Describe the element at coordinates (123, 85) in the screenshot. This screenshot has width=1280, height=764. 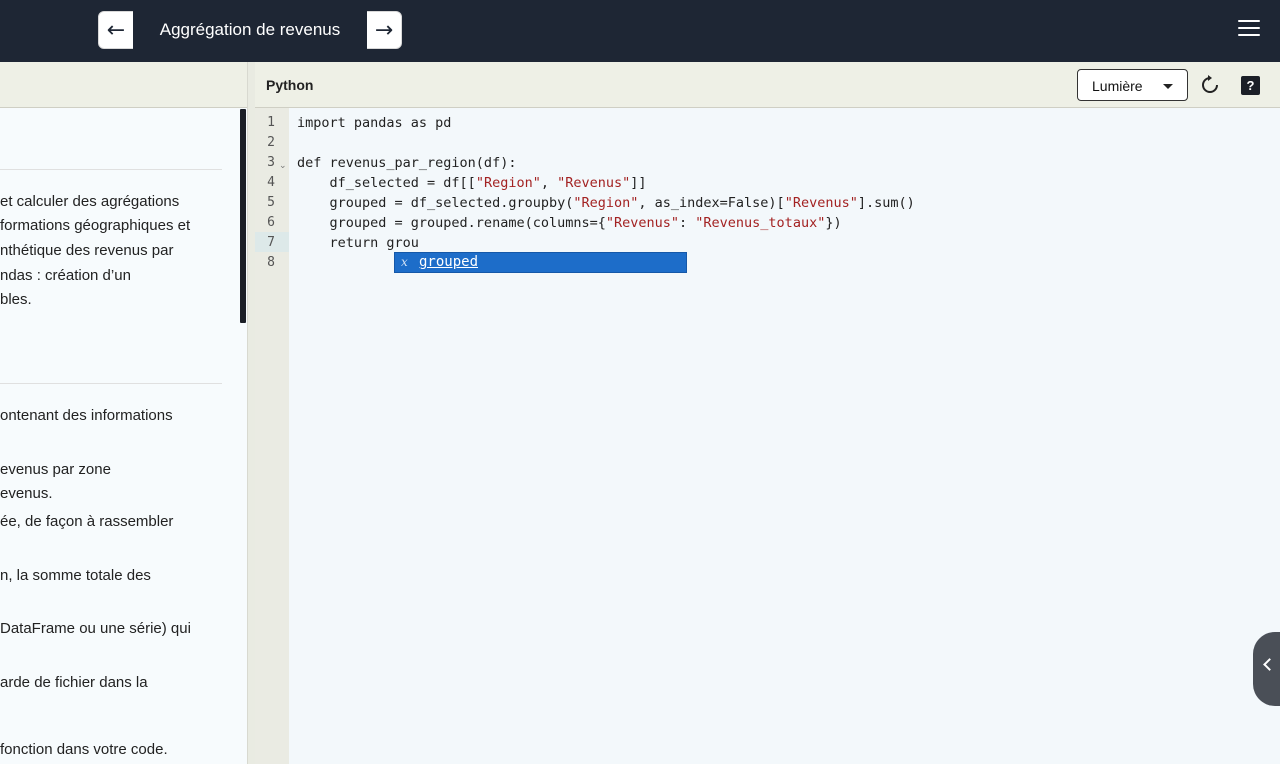
I see `instructions-header` at that location.